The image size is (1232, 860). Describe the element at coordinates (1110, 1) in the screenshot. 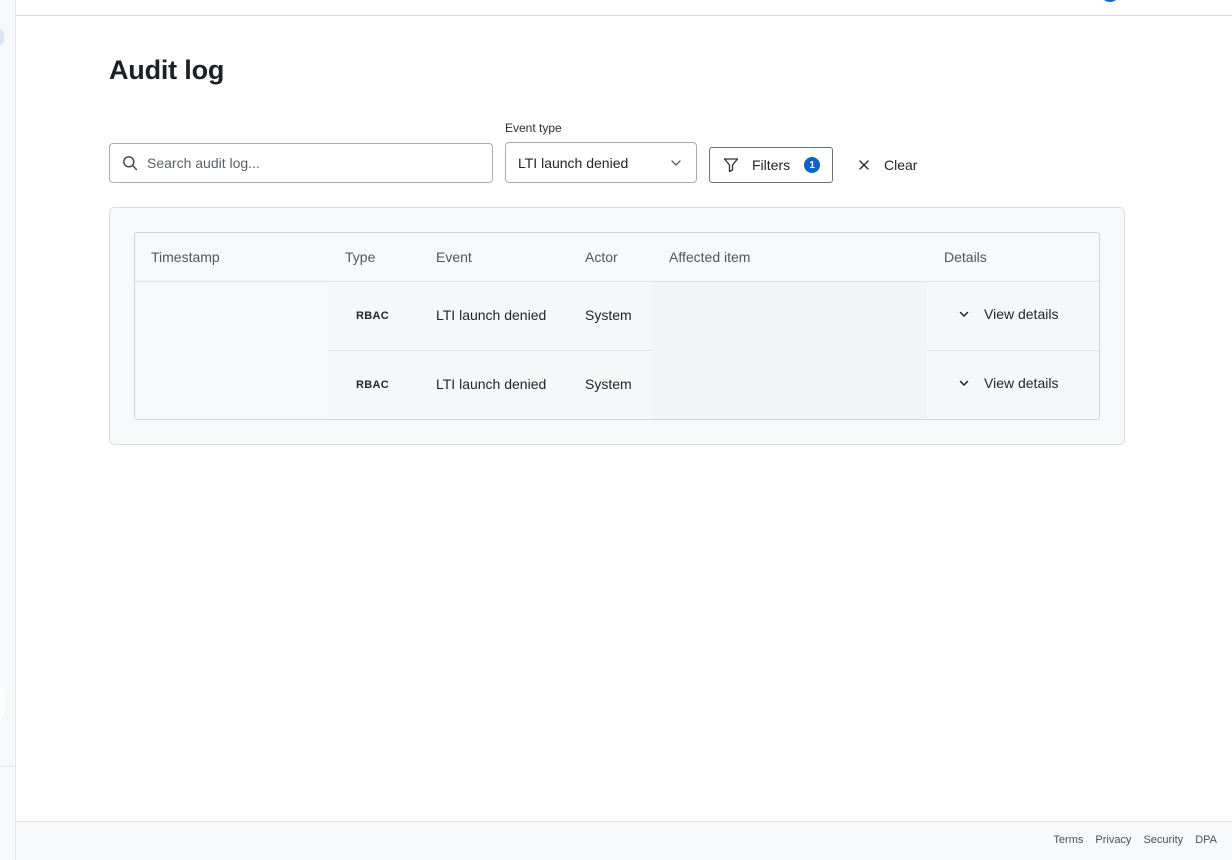

I see `user-avatar` at that location.